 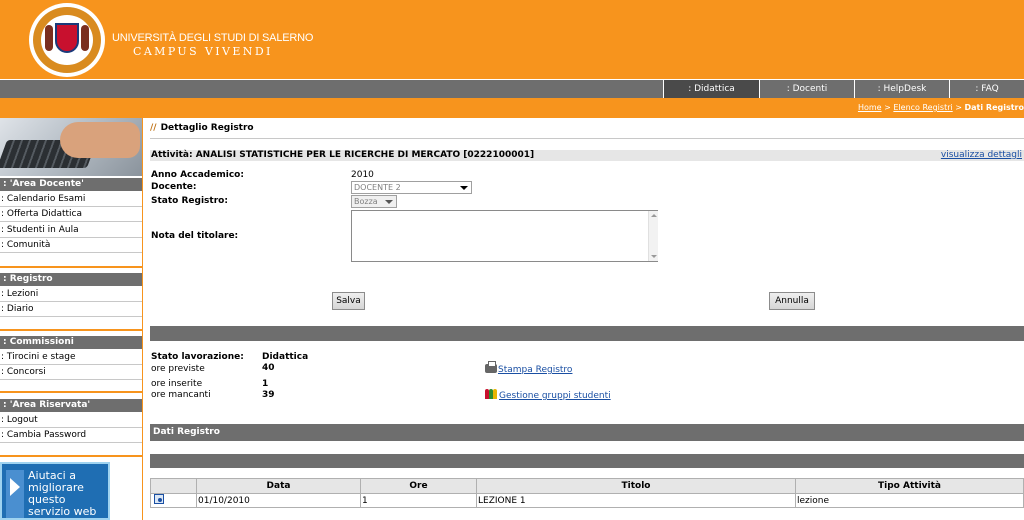 What do you see at coordinates (146, 319) in the screenshot?
I see `content-divider` at bounding box center [146, 319].